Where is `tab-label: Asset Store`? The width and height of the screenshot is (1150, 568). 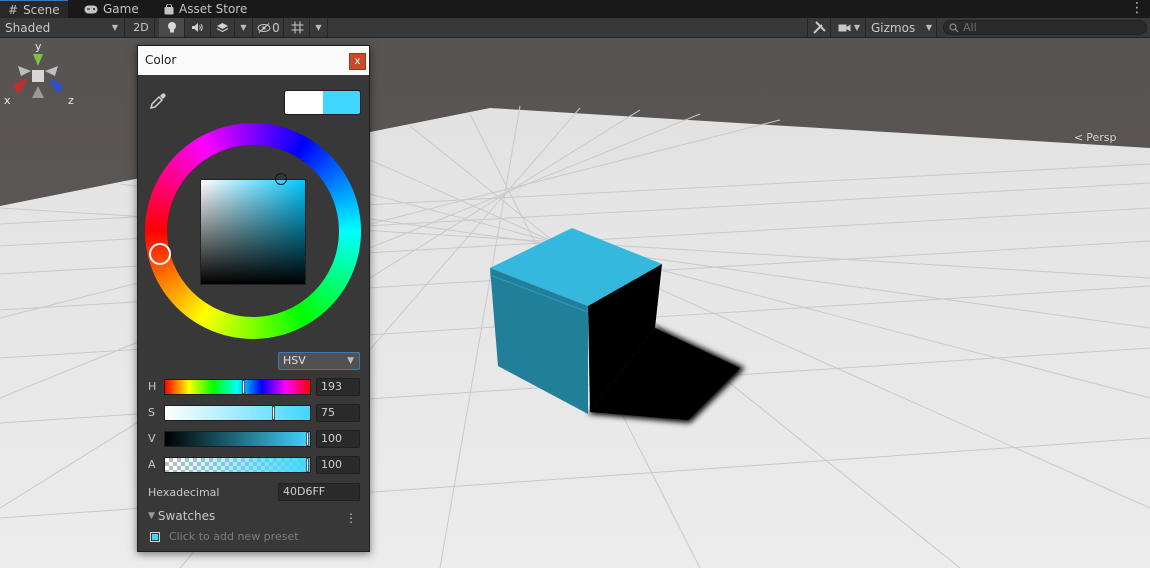 tab-label: Asset Store is located at coordinates (213, 9).